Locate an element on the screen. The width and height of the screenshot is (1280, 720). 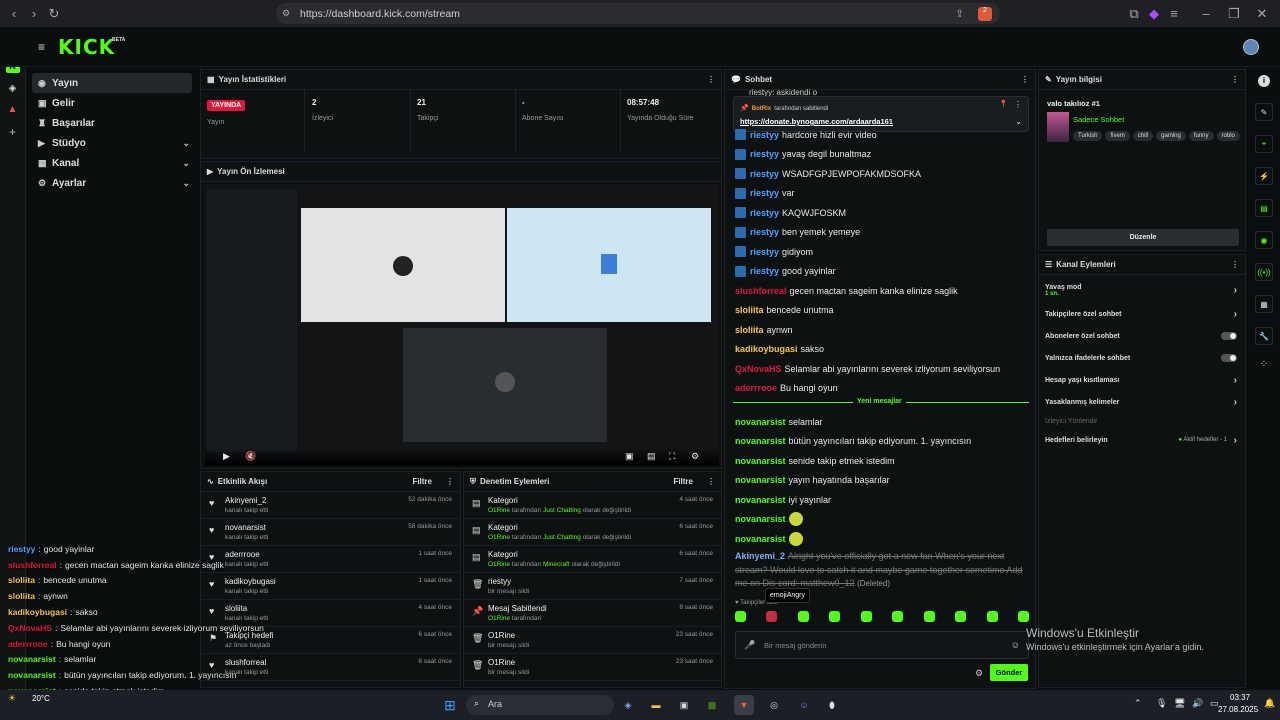
clock-date: 27.08.2025 is located at coordinates (1238, 709).